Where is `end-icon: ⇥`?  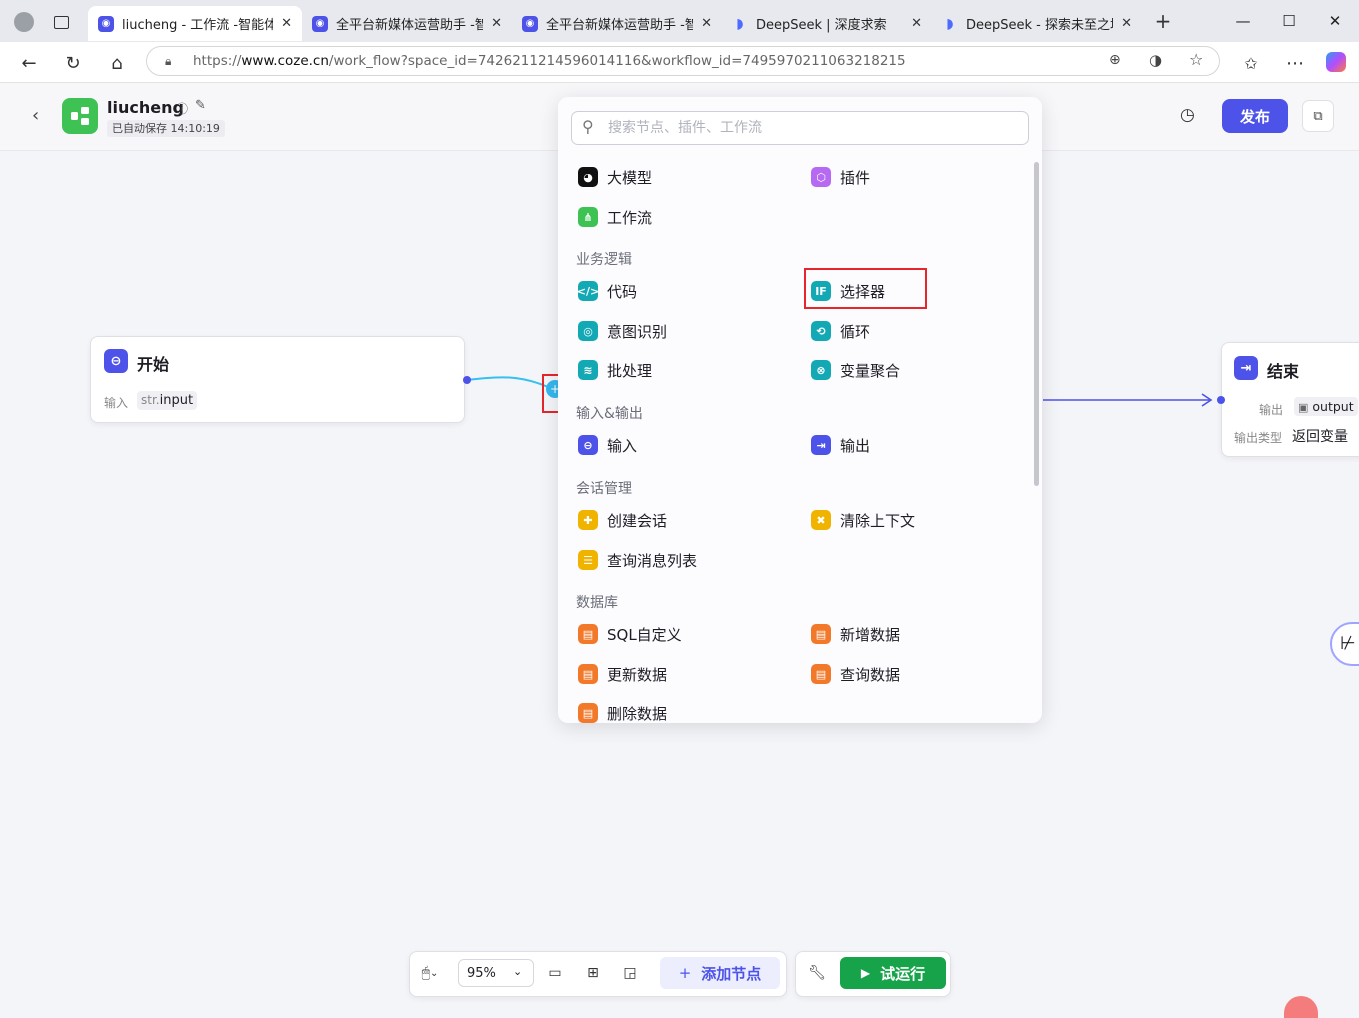 end-icon: ⇥ is located at coordinates (1246, 368).